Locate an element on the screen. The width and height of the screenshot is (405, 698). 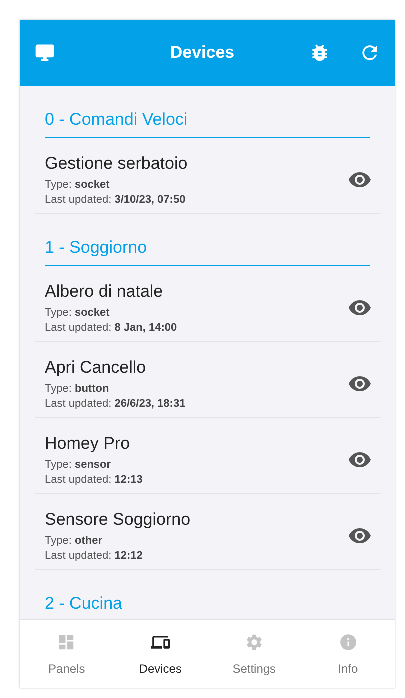
device-name: Gestione serbatoio is located at coordinates (117, 164).